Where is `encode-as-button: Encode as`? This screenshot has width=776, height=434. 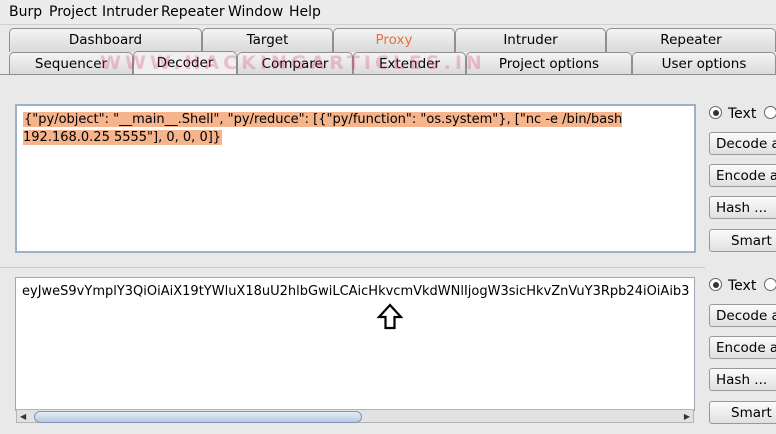
encode-as-button: Encode as is located at coordinates (742, 175).